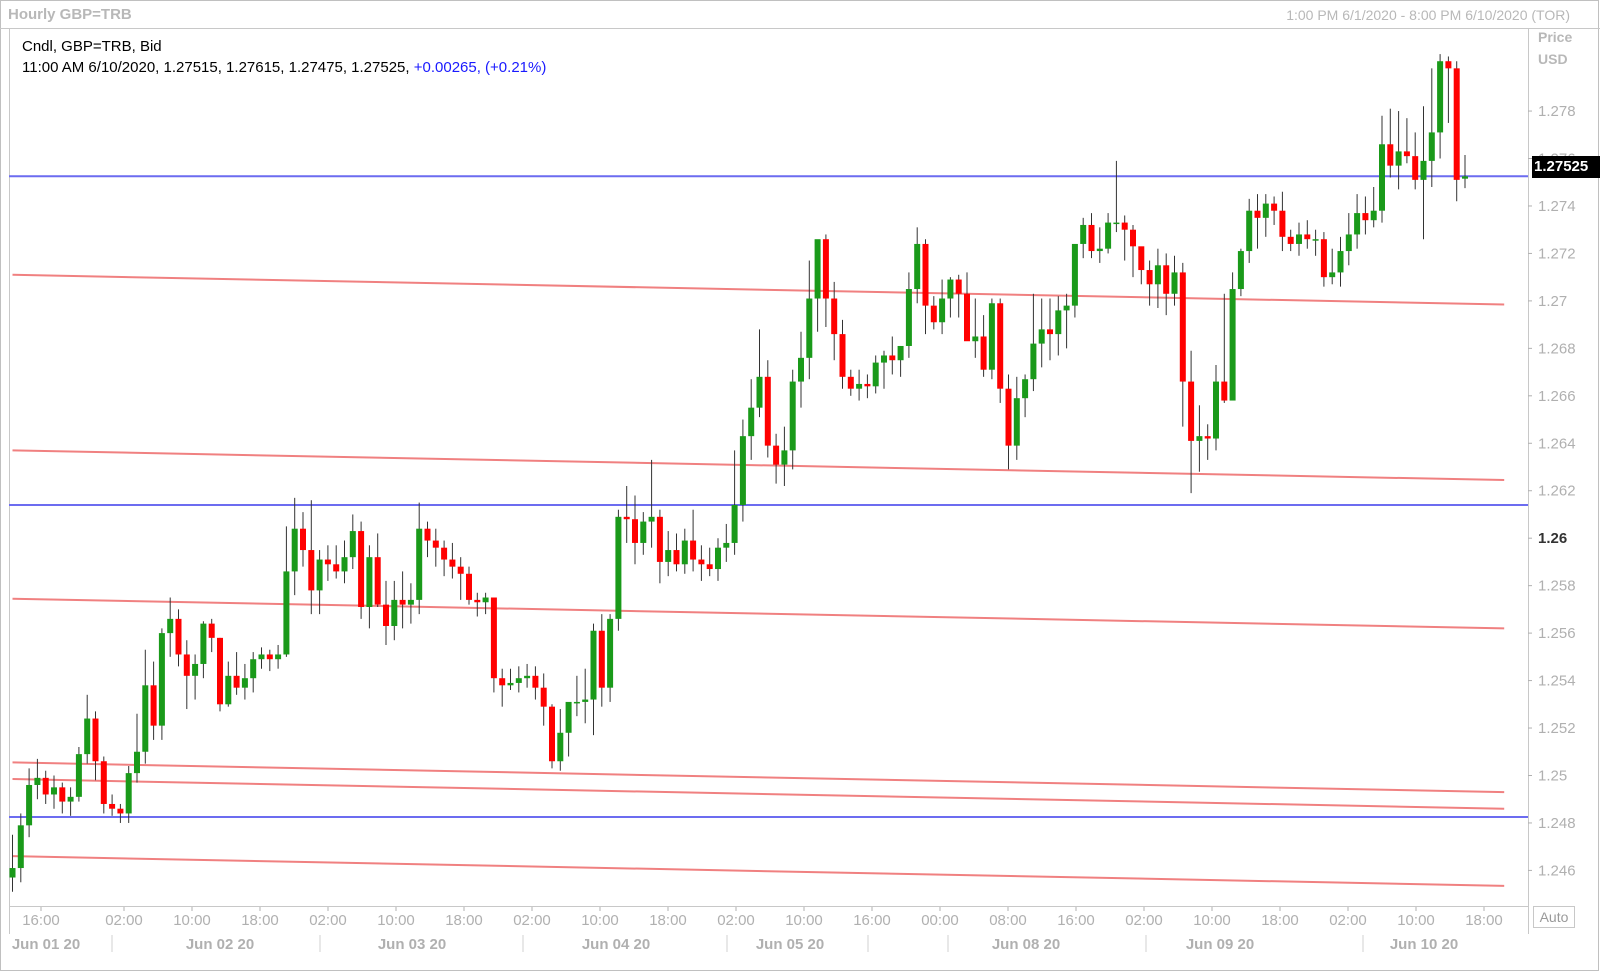 The width and height of the screenshot is (1600, 977). What do you see at coordinates (220, 944) in the screenshot?
I see `x-date-label: Jun 02 20` at bounding box center [220, 944].